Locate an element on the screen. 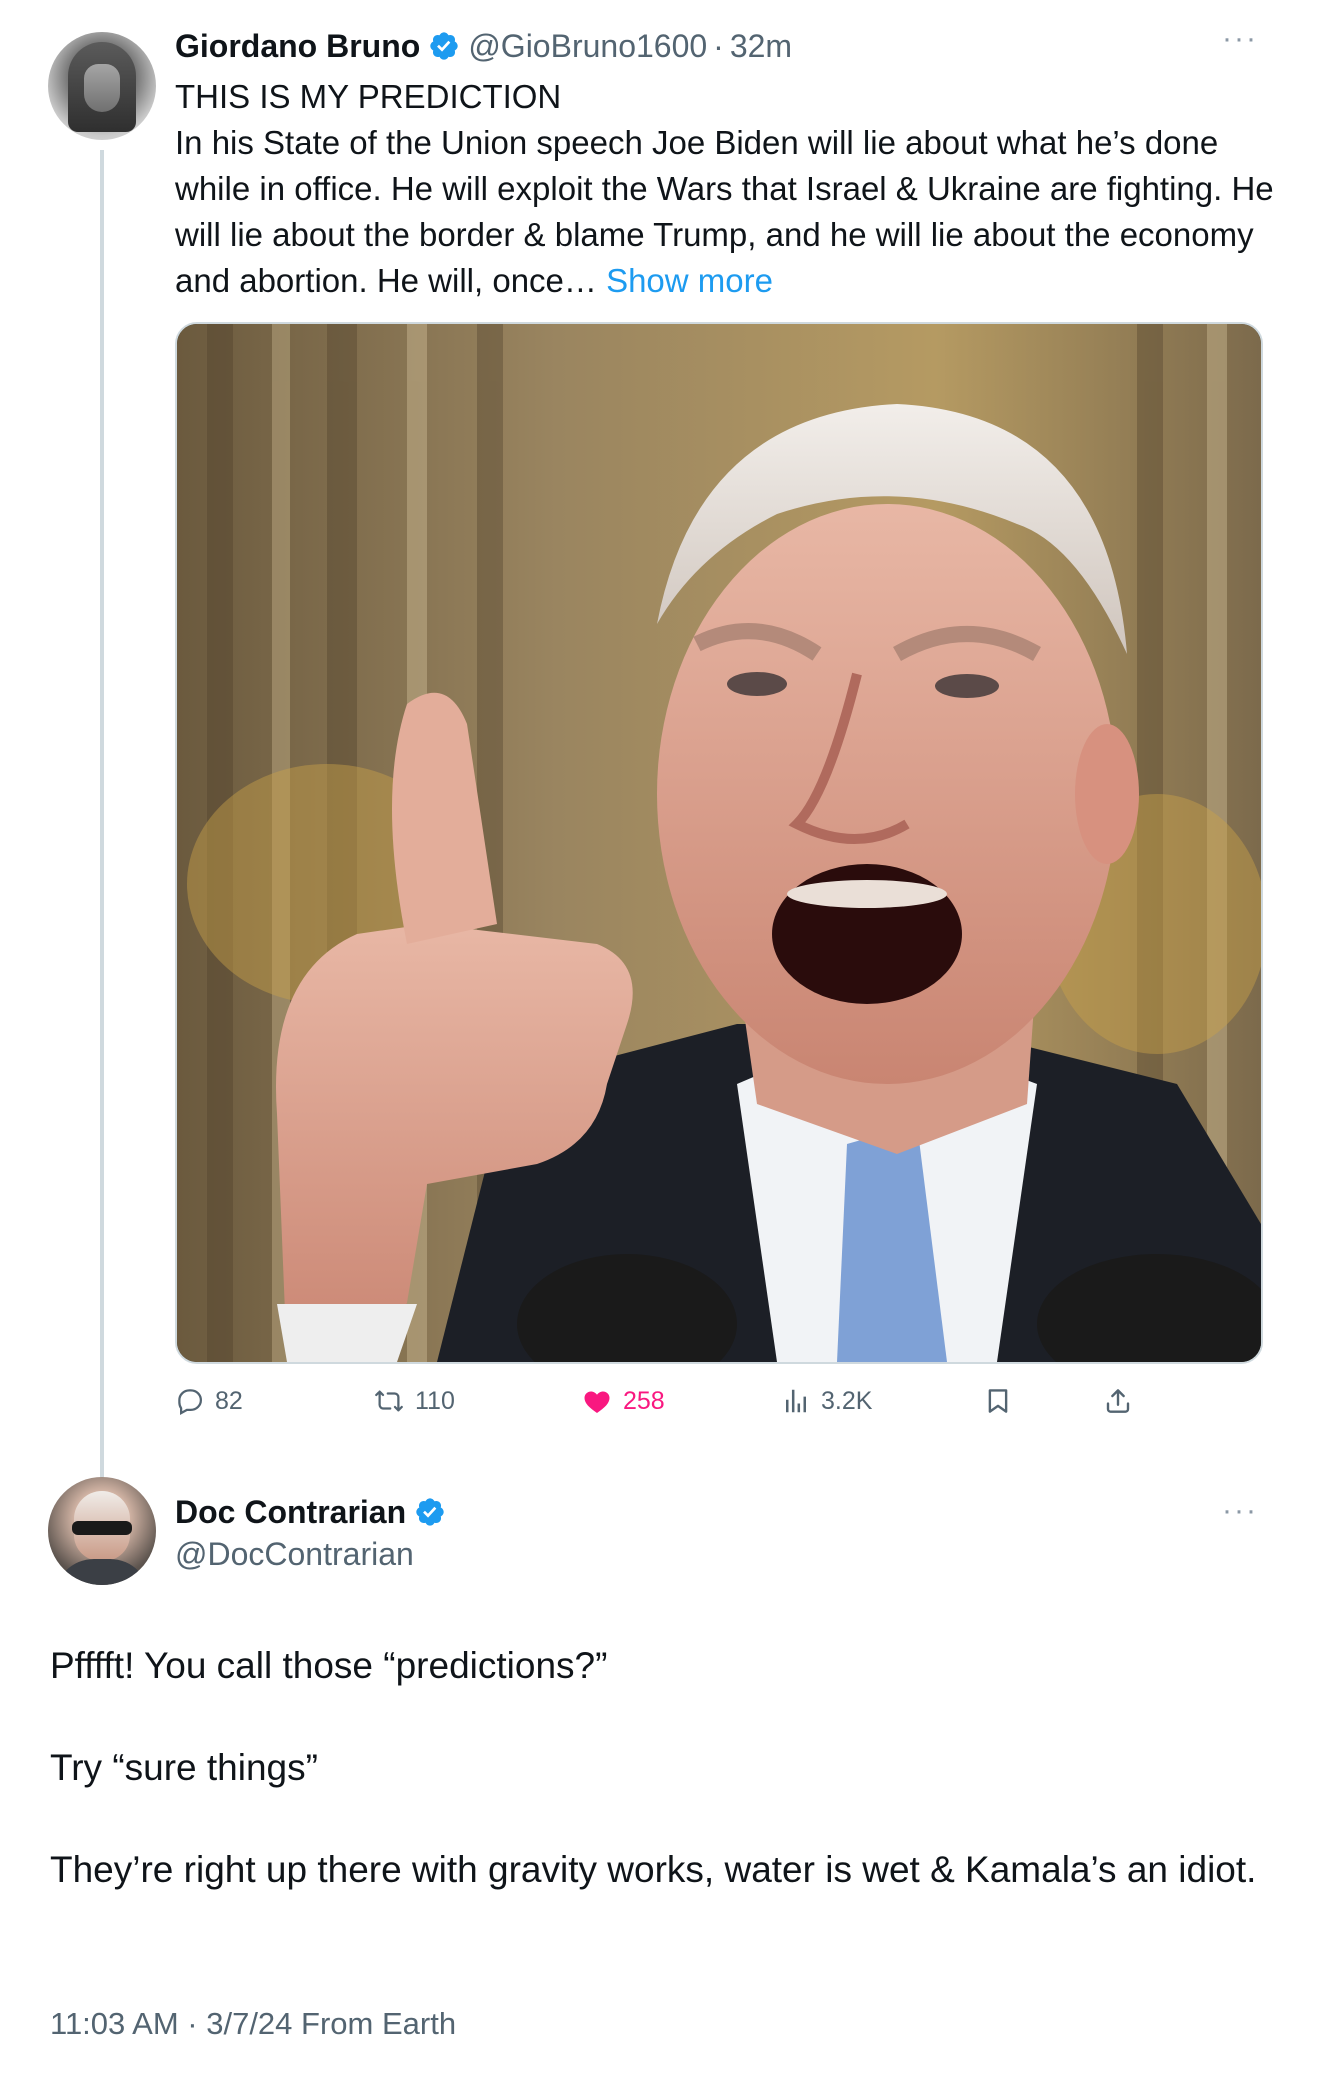  repost-count: 110 is located at coordinates (435, 1400).